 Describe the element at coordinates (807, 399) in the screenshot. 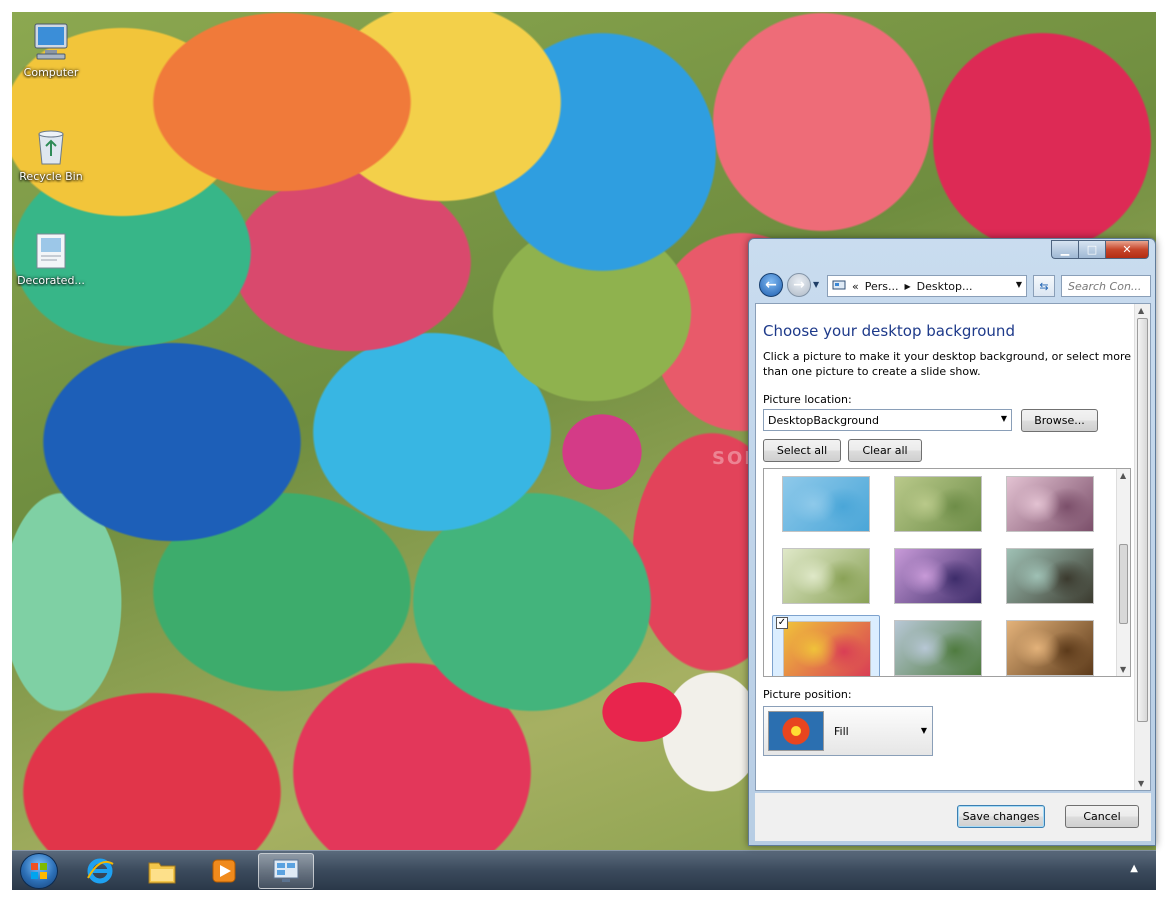

I see `picture-location-label: Picture location:` at that location.